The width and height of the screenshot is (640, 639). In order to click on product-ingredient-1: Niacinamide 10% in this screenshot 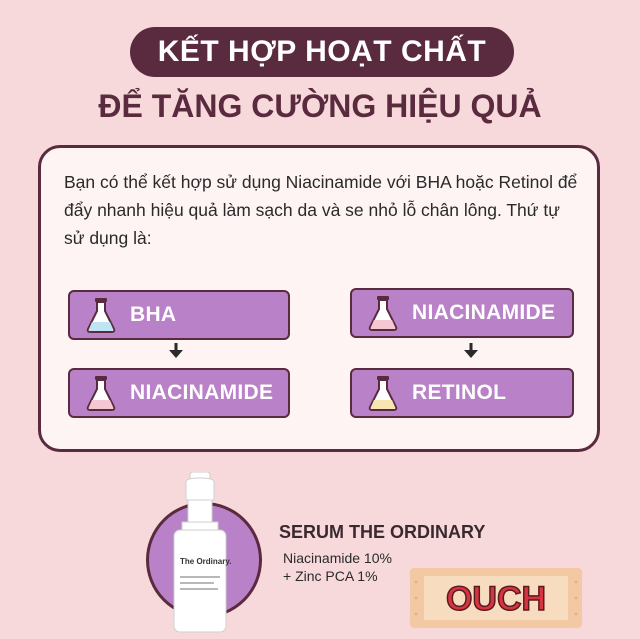, I will do `click(337, 558)`.